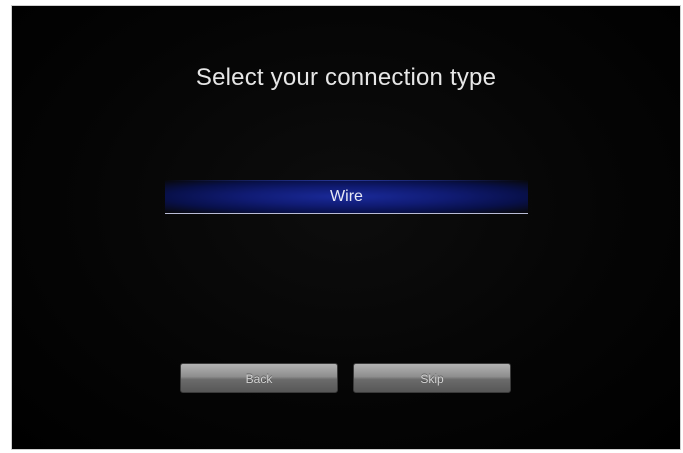 The width and height of the screenshot is (683, 453). I want to click on navigation-buttons: Back Skip, so click(346, 378).